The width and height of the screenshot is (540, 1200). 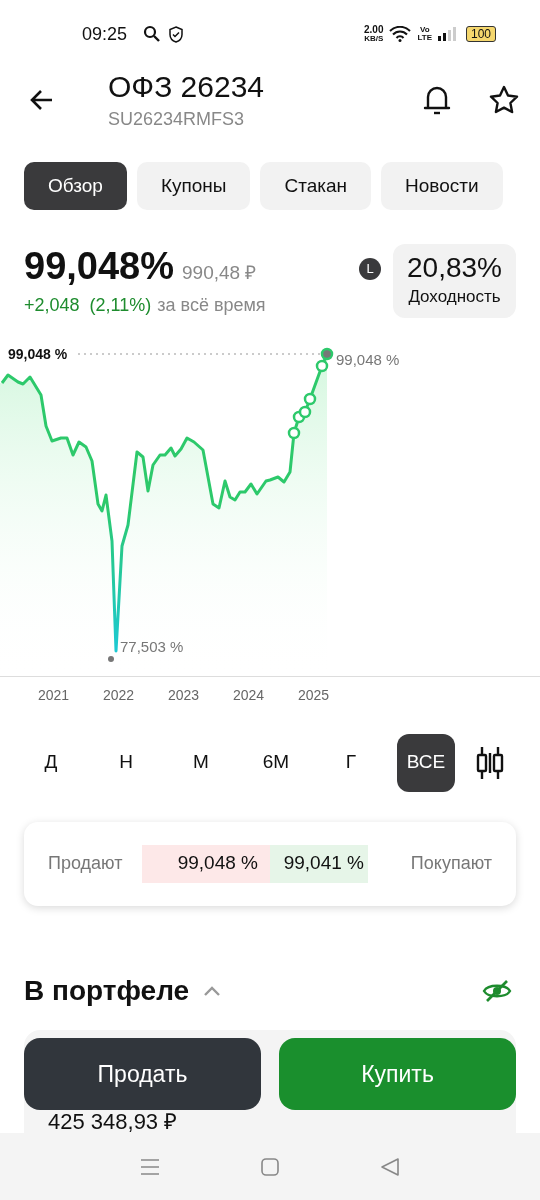 I want to click on notification-button, so click(x=437, y=100).